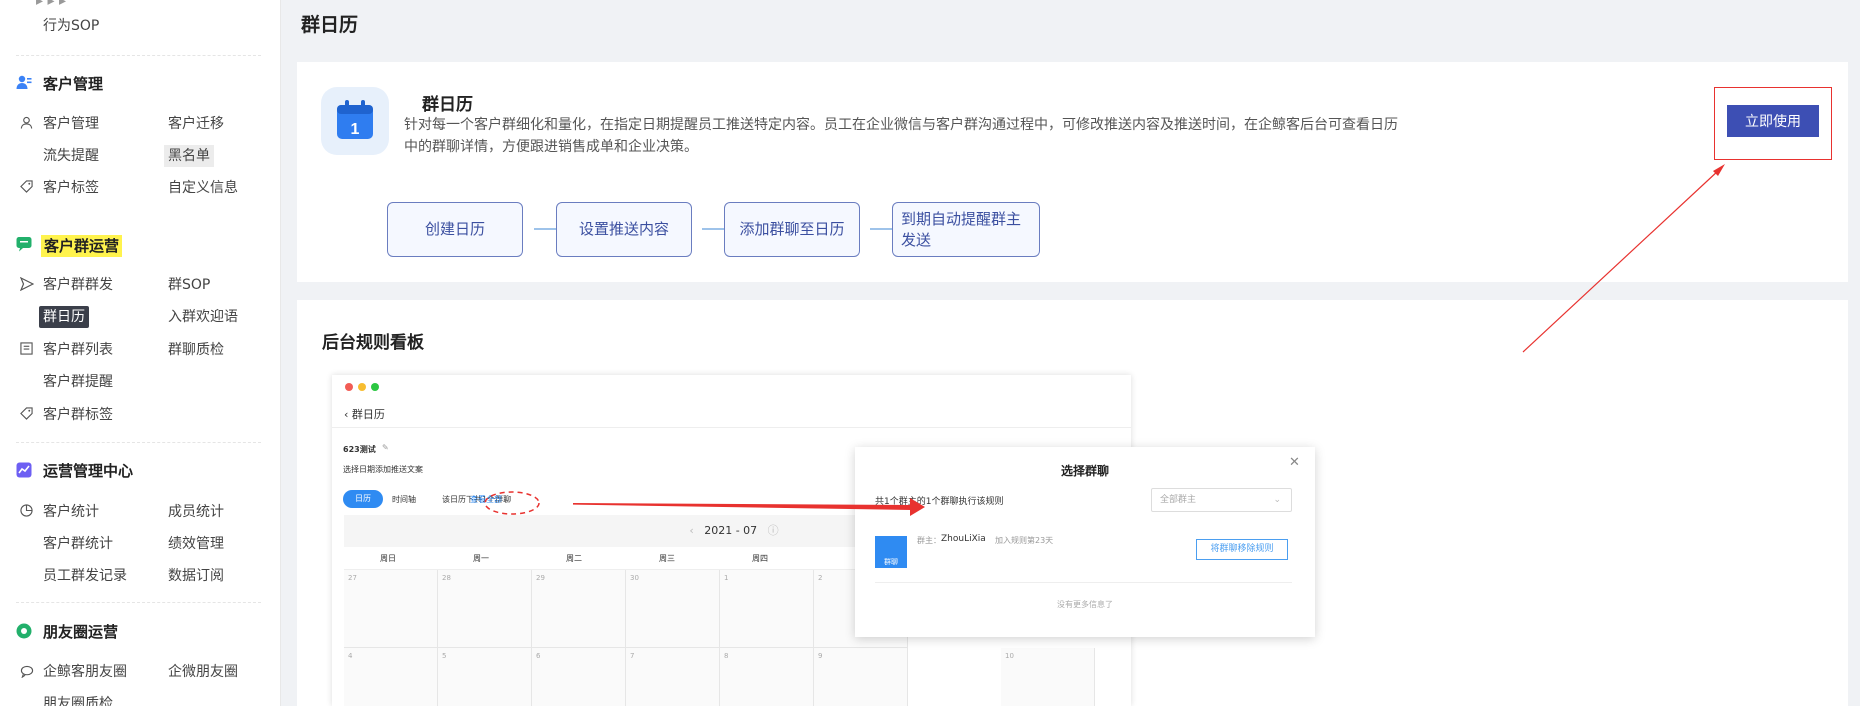 This screenshot has width=1860, height=706. Describe the element at coordinates (78, 544) in the screenshot. I see `sidebar-item-group-stats: 客户群统计` at that location.